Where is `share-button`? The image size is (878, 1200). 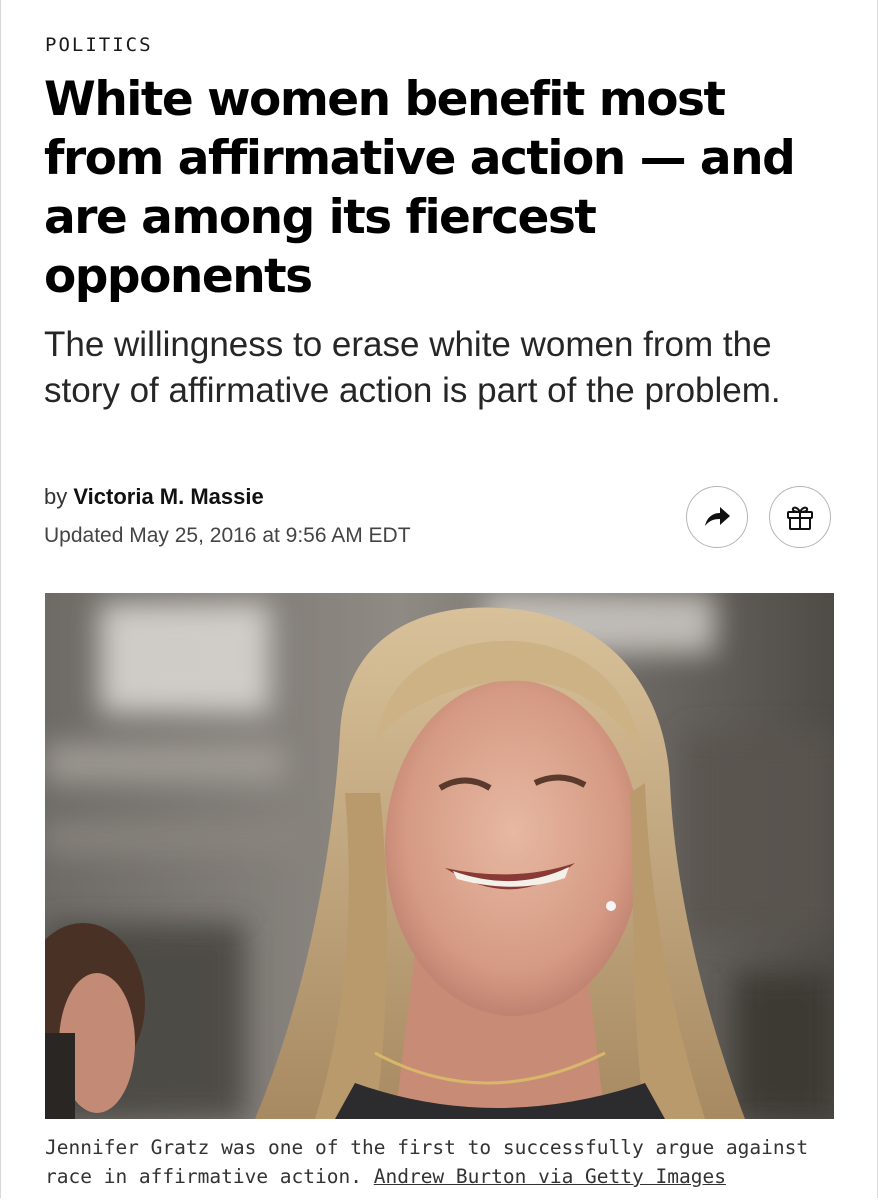 share-button is located at coordinates (717, 517).